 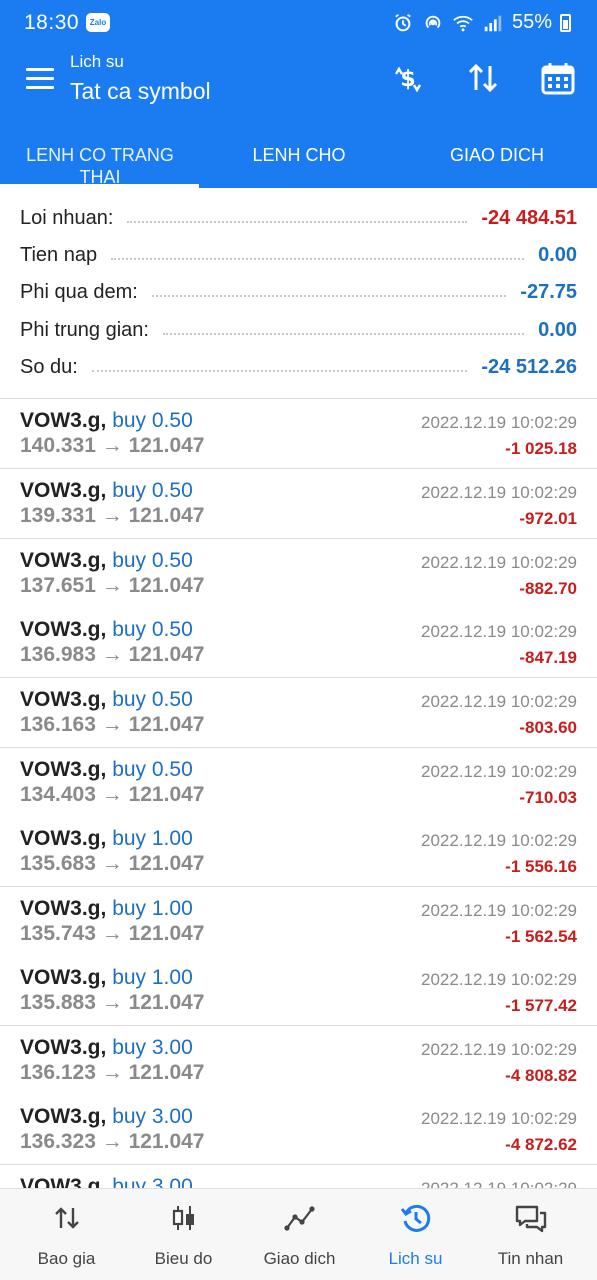 I want to click on header-subtitle: Lich su, so click(x=97, y=61).